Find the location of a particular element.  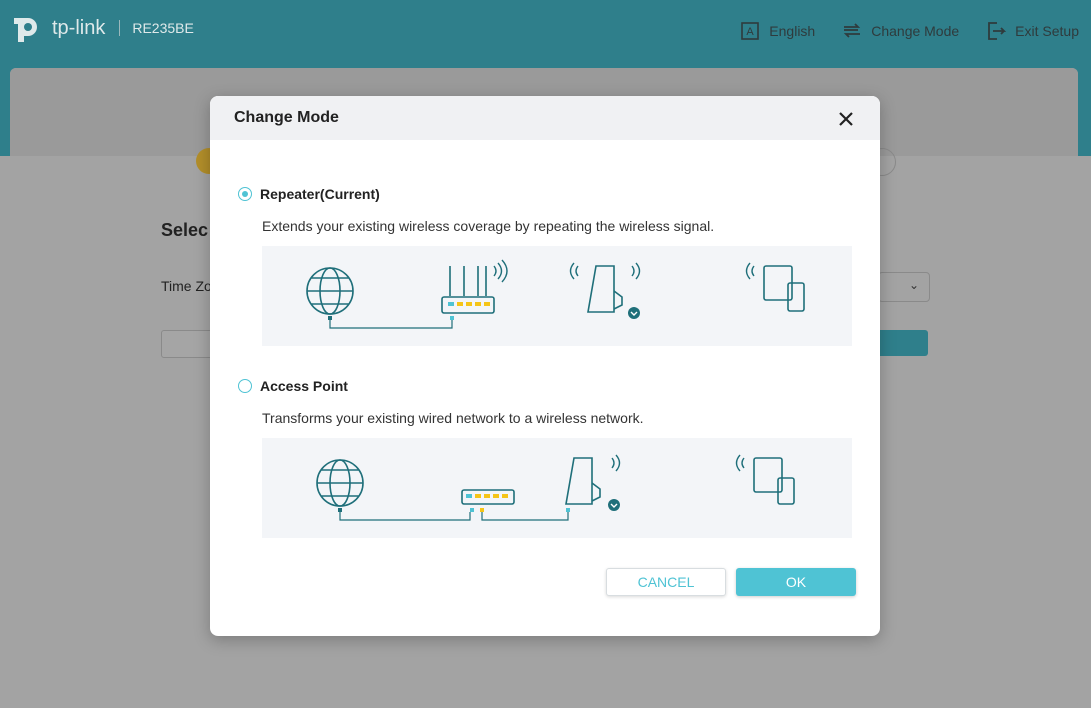

divider is located at coordinates (120, 28).